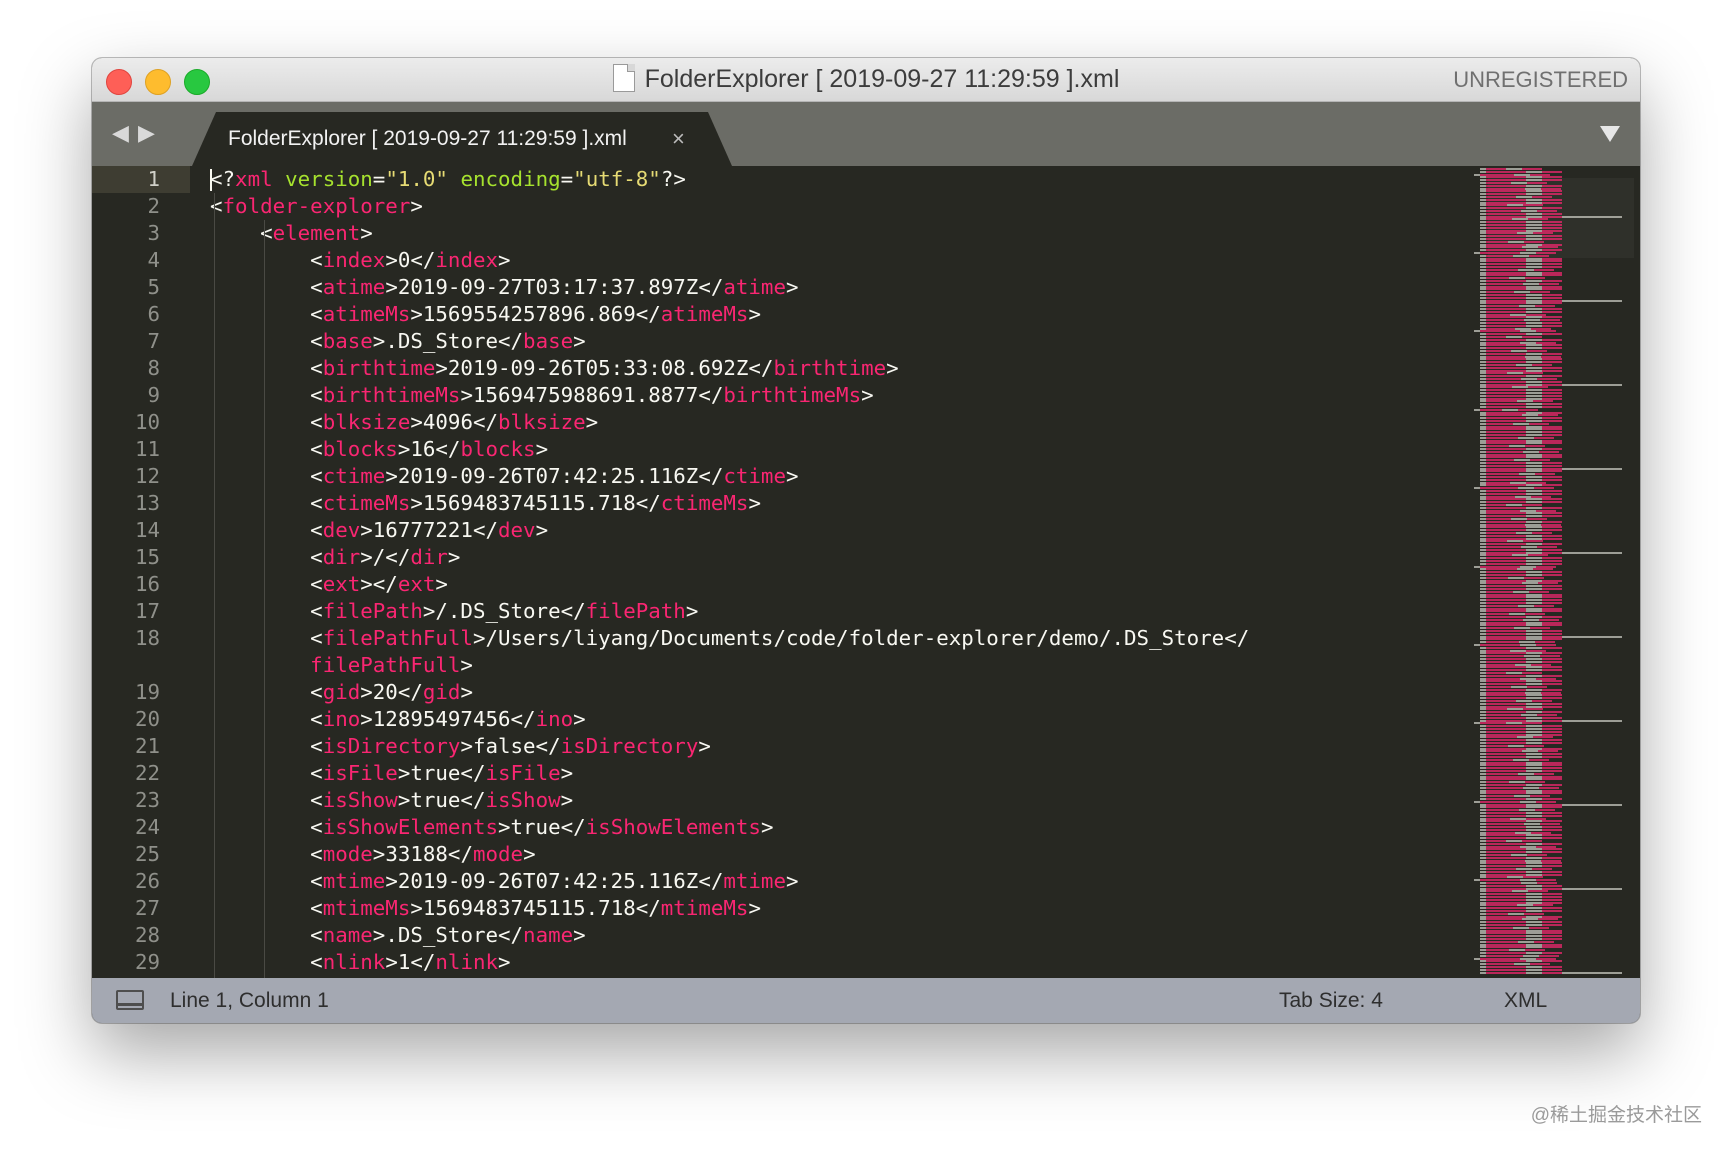 This screenshot has width=1732, height=1152. What do you see at coordinates (835, 260) in the screenshot?
I see `code-line: <index>0</index>` at bounding box center [835, 260].